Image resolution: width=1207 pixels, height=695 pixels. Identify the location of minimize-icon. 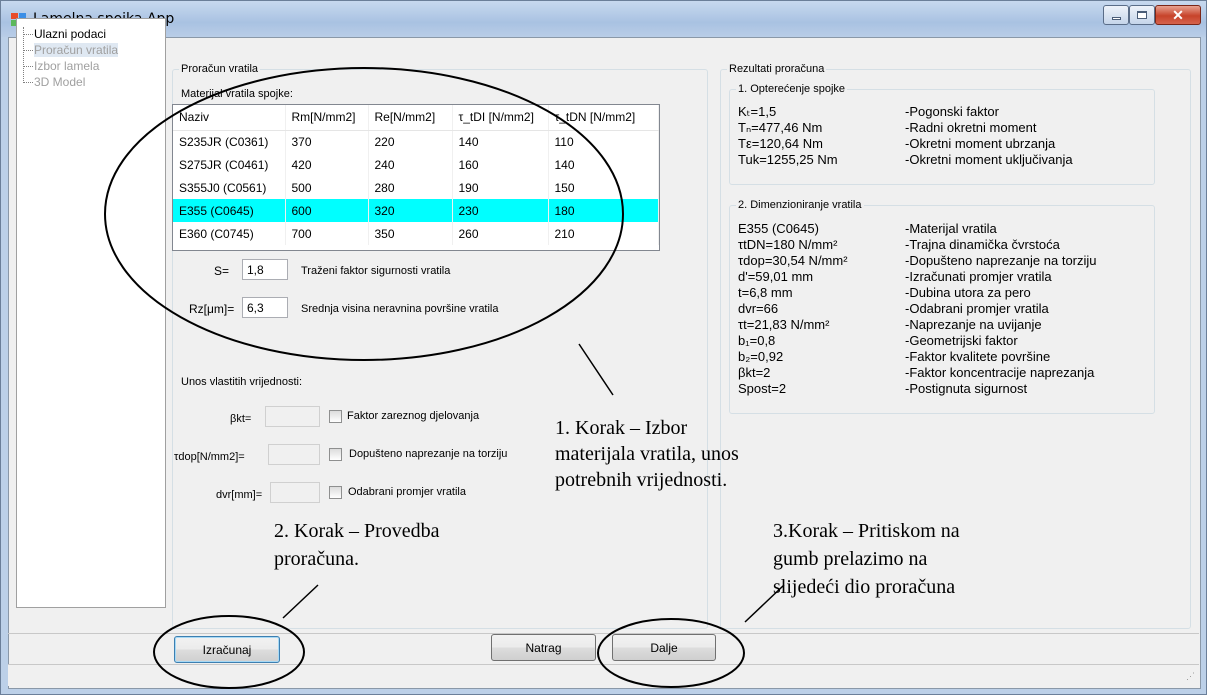
(1116, 18).